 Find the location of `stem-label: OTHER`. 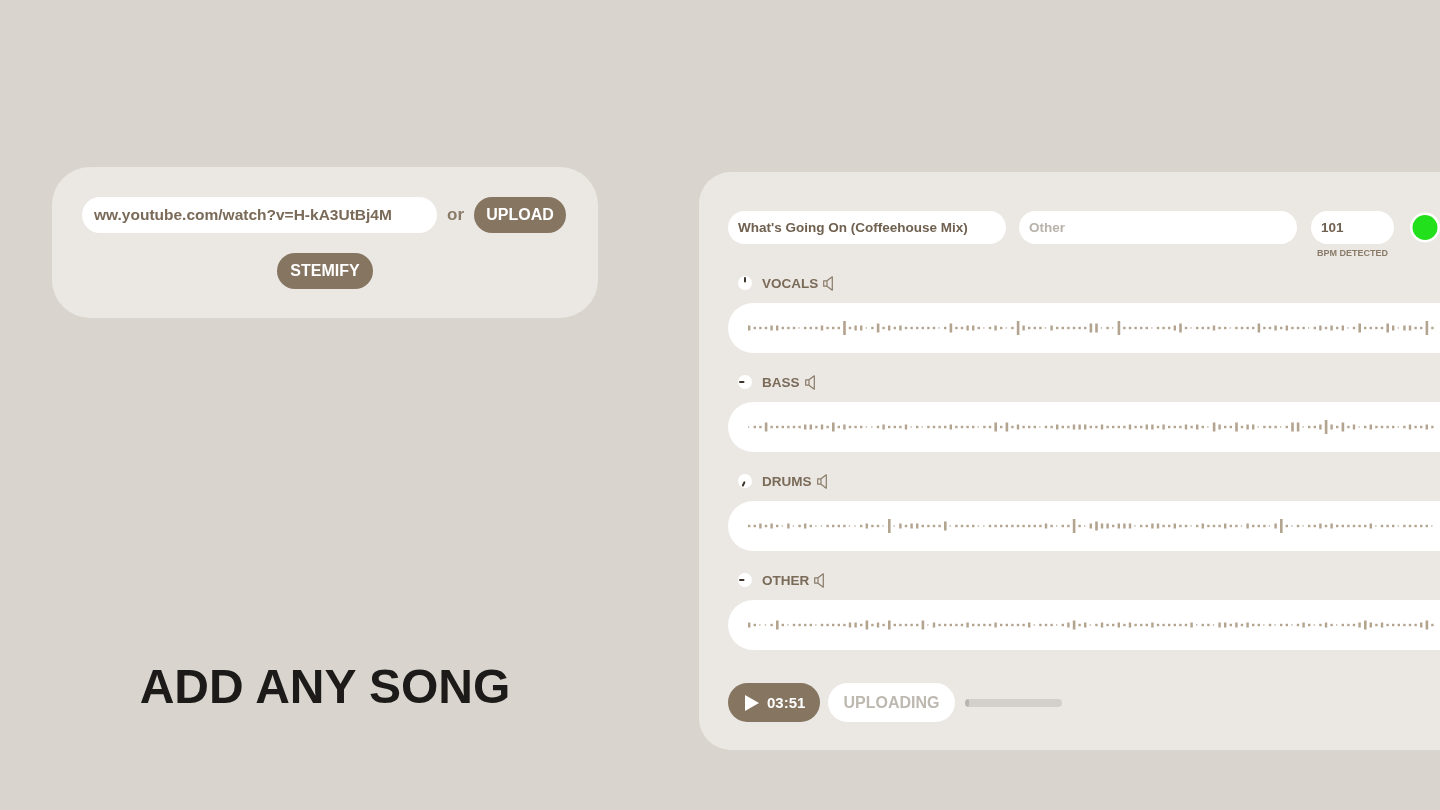

stem-label: OTHER is located at coordinates (786, 580).